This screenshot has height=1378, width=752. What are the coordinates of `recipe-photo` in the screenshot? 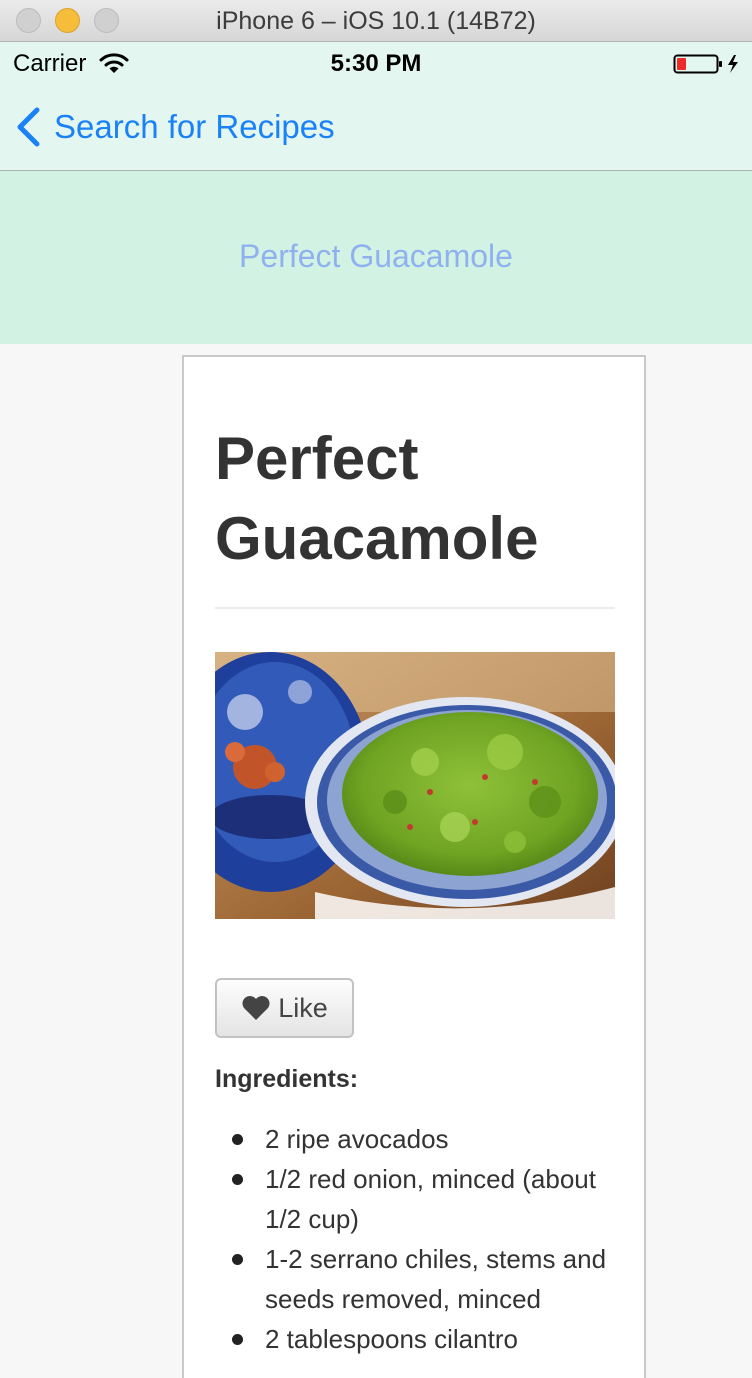 It's located at (415, 785).